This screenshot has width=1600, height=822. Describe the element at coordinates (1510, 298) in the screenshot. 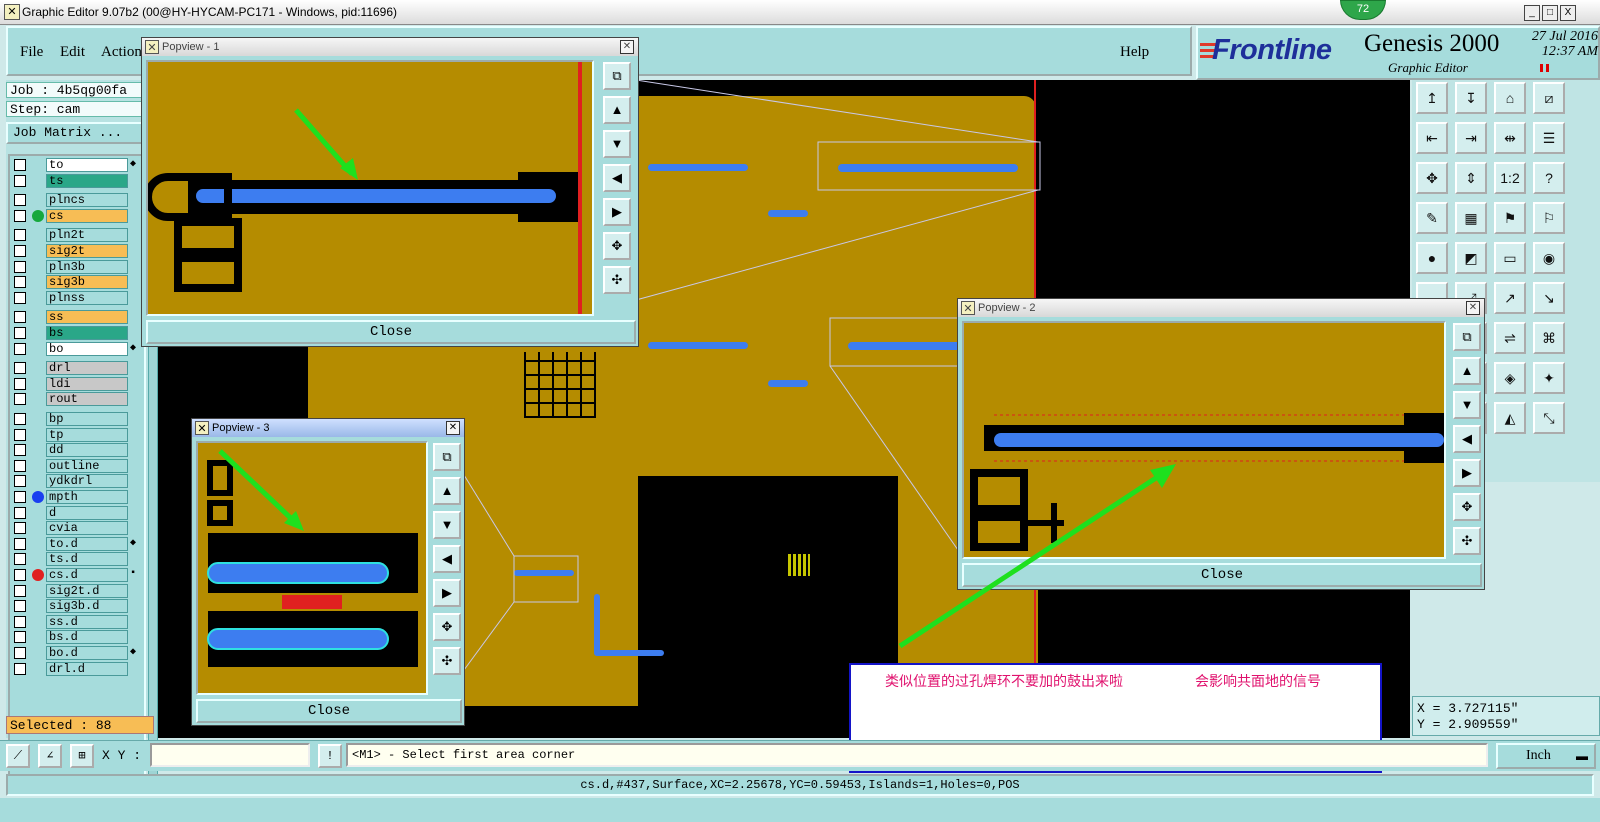

I see `arrow-icon: ↗` at that location.